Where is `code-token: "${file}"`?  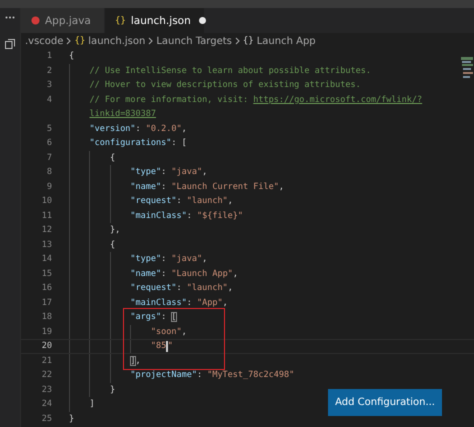
code-token: "${file}" is located at coordinates (220, 215).